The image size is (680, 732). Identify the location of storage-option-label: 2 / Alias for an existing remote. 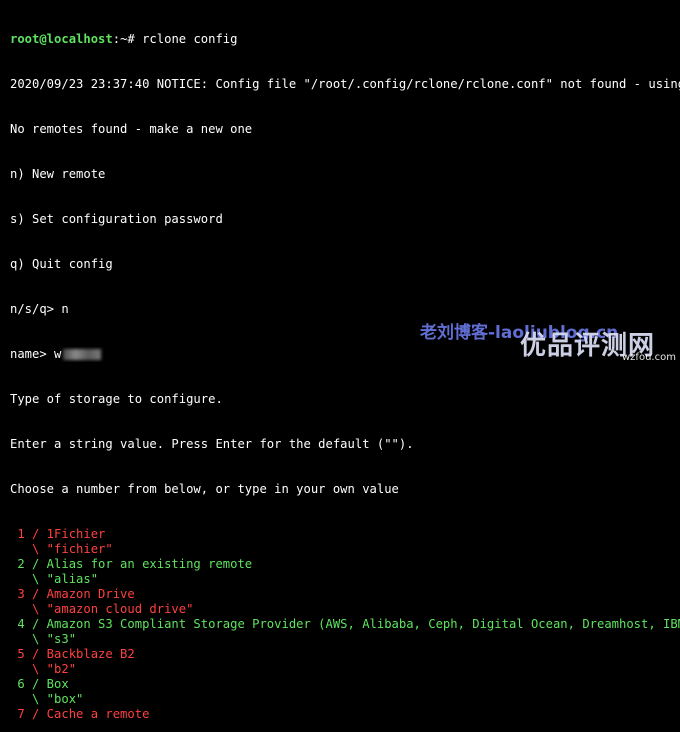
(131, 564).